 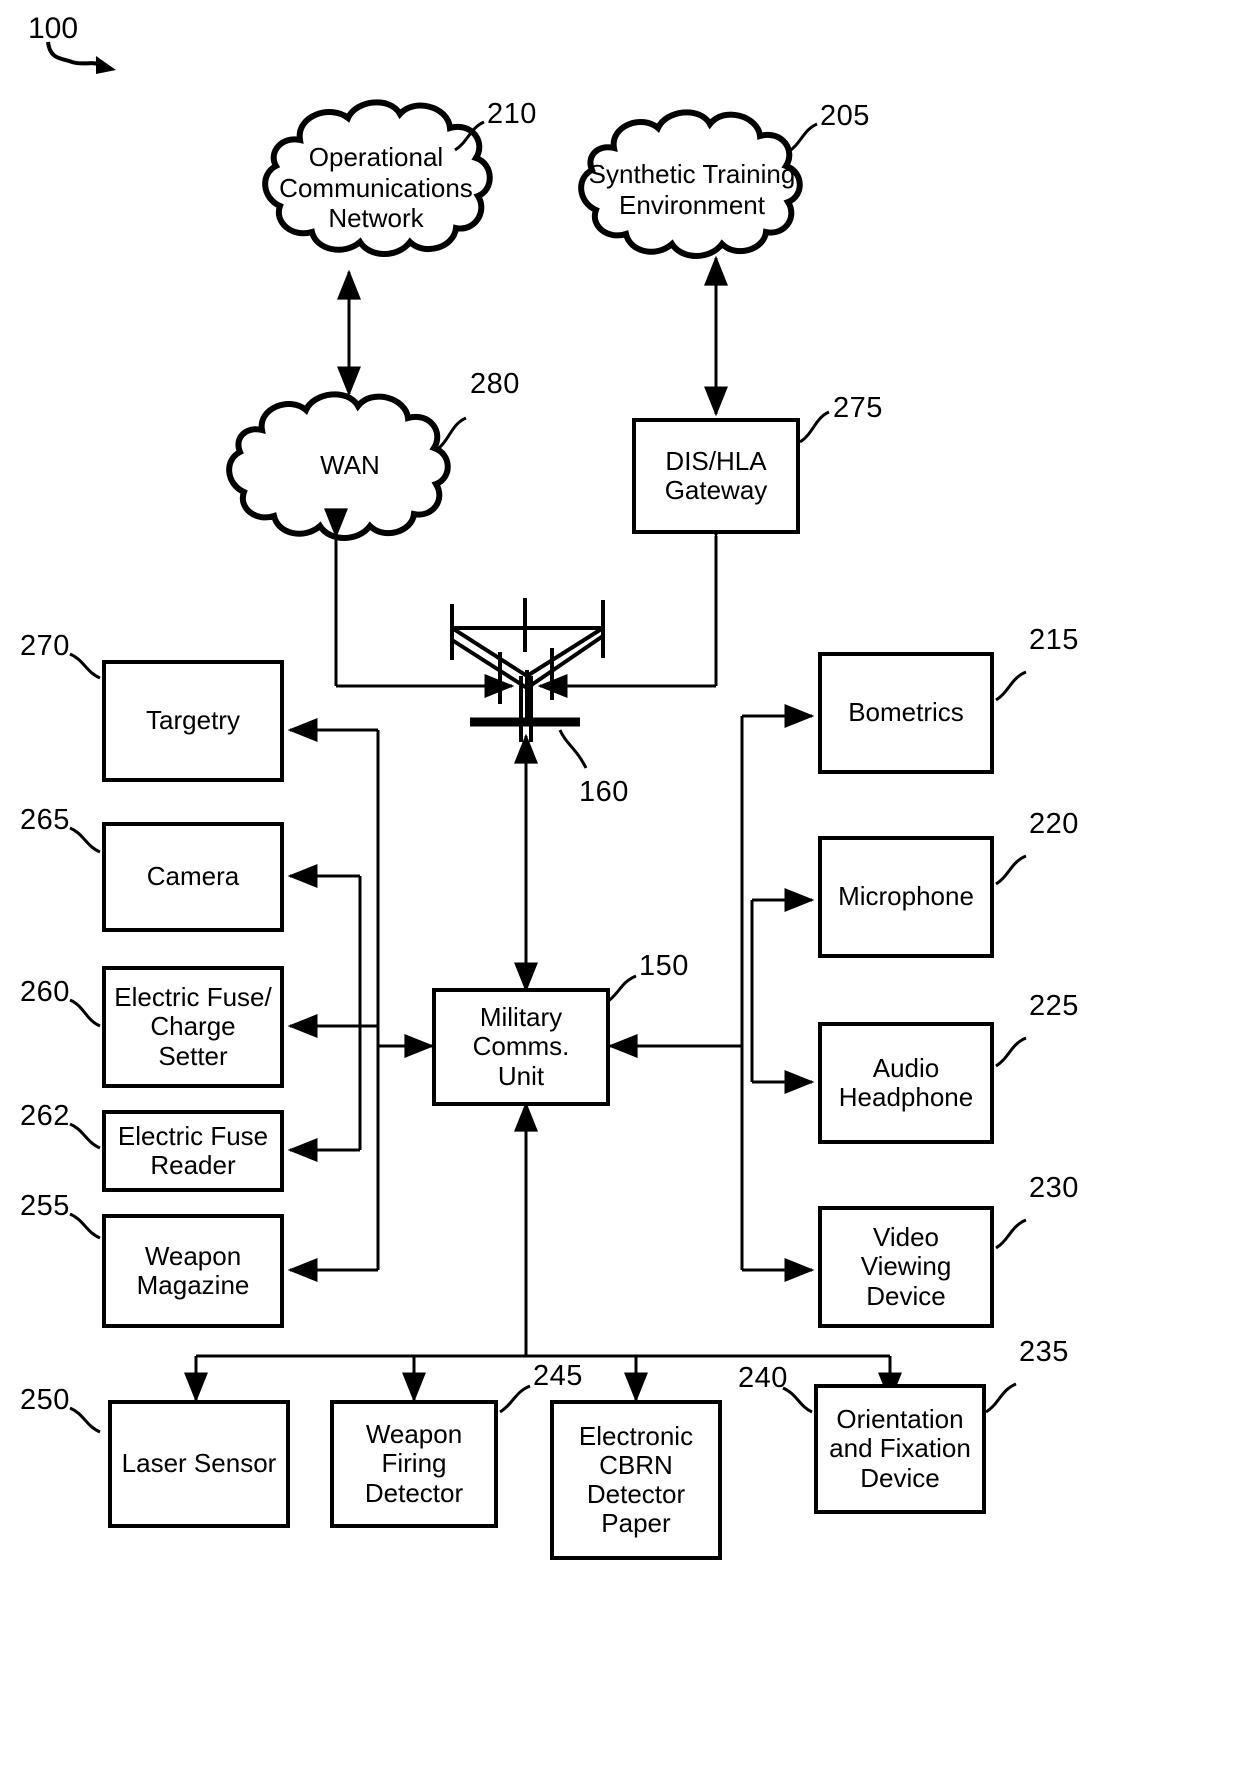 I want to click on figure-number: 100, so click(x=53, y=28).